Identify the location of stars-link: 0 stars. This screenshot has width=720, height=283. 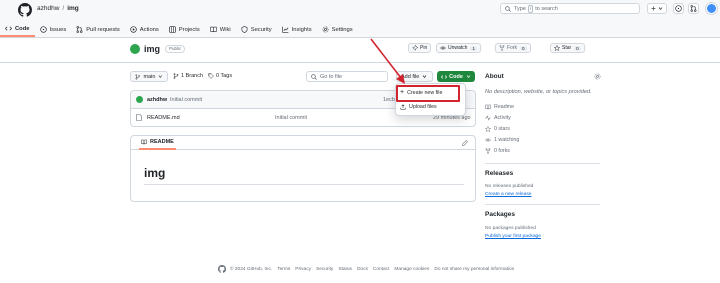
(497, 129).